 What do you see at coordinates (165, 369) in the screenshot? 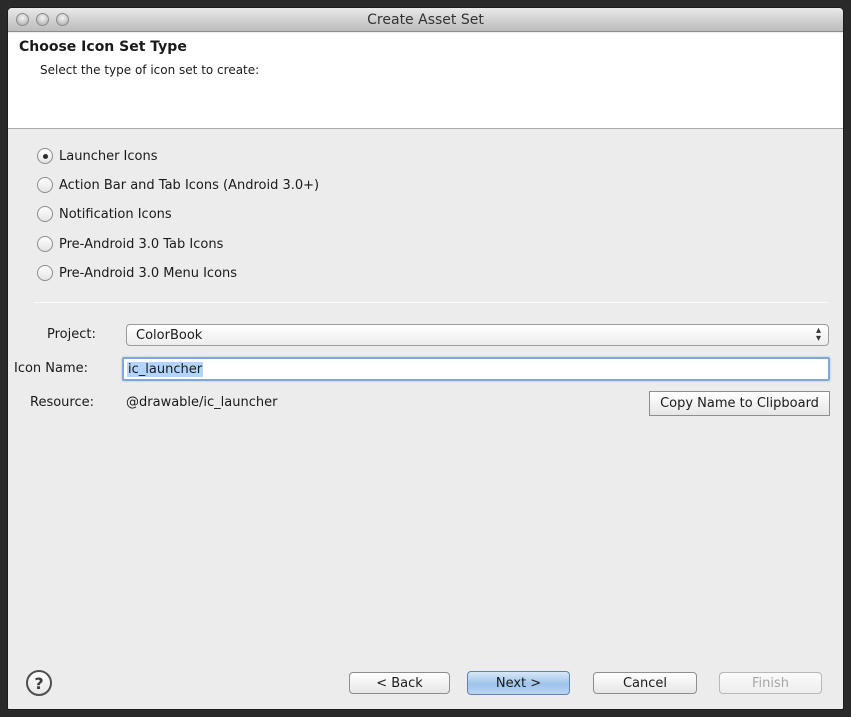
I see `icon-name-value: ic_launcher` at bounding box center [165, 369].